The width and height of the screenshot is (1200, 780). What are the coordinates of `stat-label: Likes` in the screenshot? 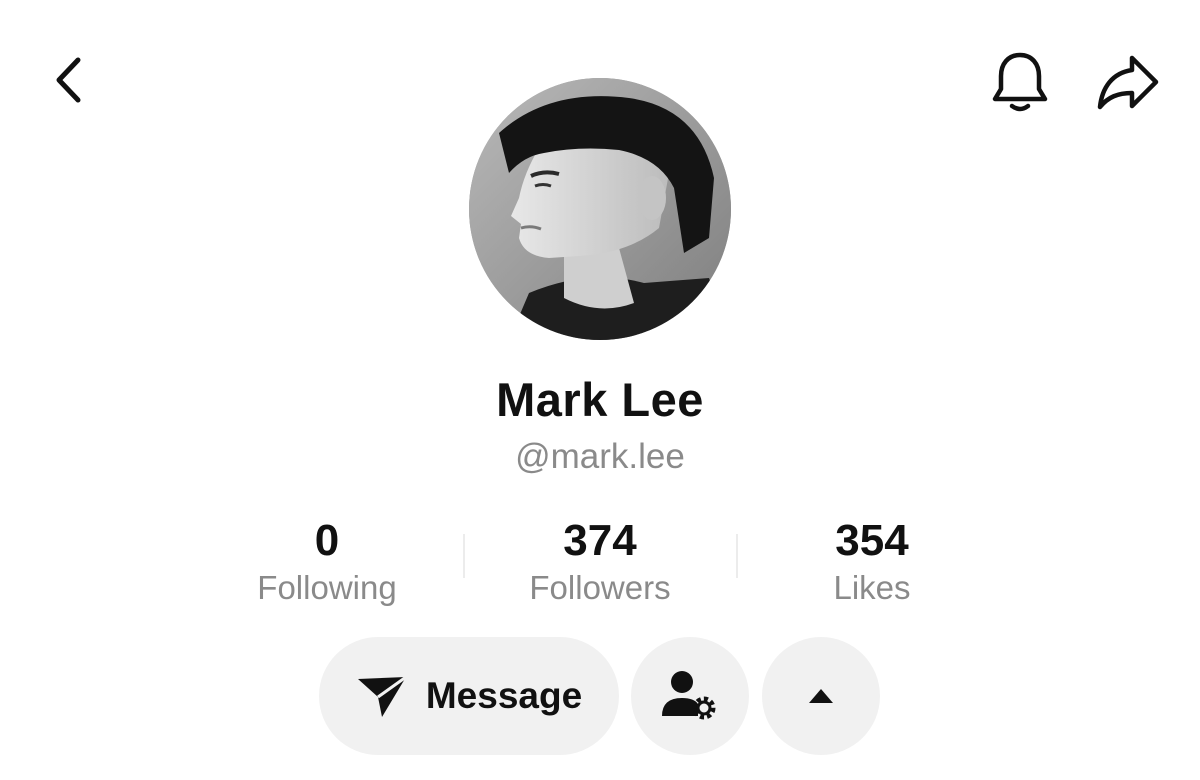 It's located at (872, 587).